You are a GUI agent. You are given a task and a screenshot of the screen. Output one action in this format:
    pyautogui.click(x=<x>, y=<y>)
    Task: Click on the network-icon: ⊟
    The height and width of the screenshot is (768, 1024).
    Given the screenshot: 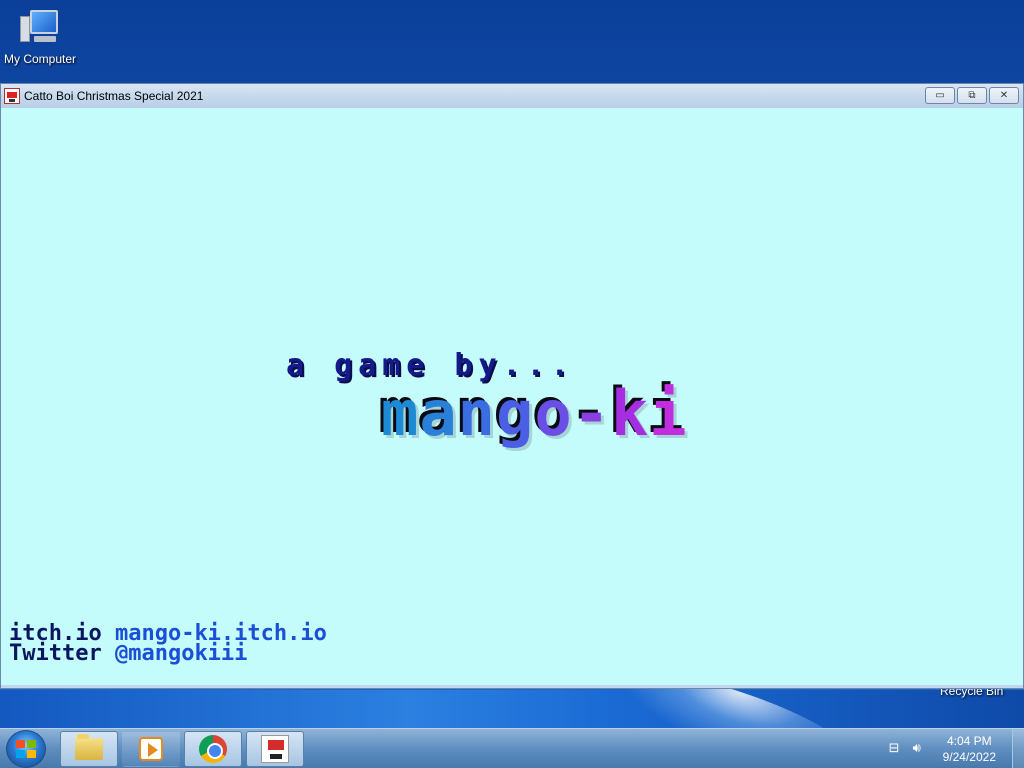 What is the action you would take?
    pyautogui.click(x=897, y=749)
    